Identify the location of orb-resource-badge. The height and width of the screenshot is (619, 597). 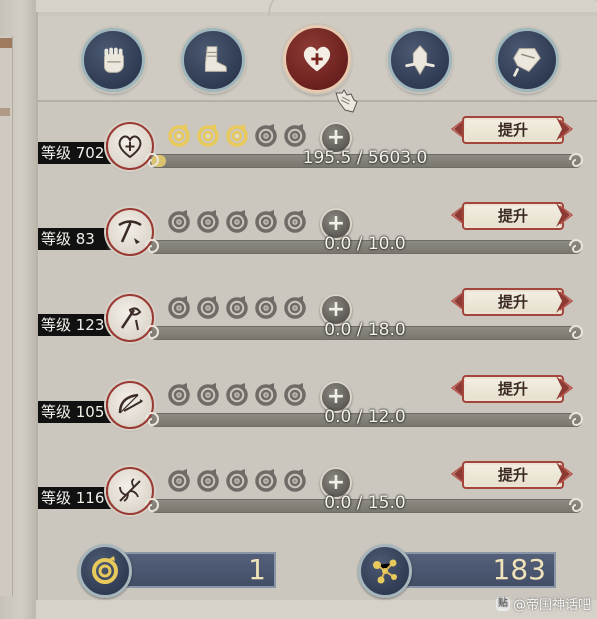
(385, 571).